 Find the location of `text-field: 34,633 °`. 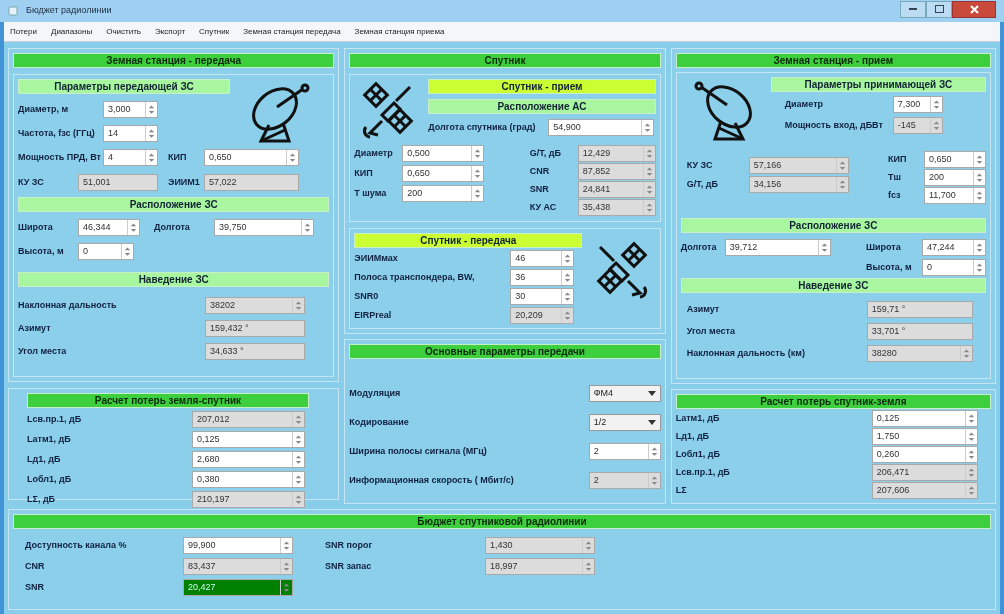

text-field: 34,633 ° is located at coordinates (255, 351).